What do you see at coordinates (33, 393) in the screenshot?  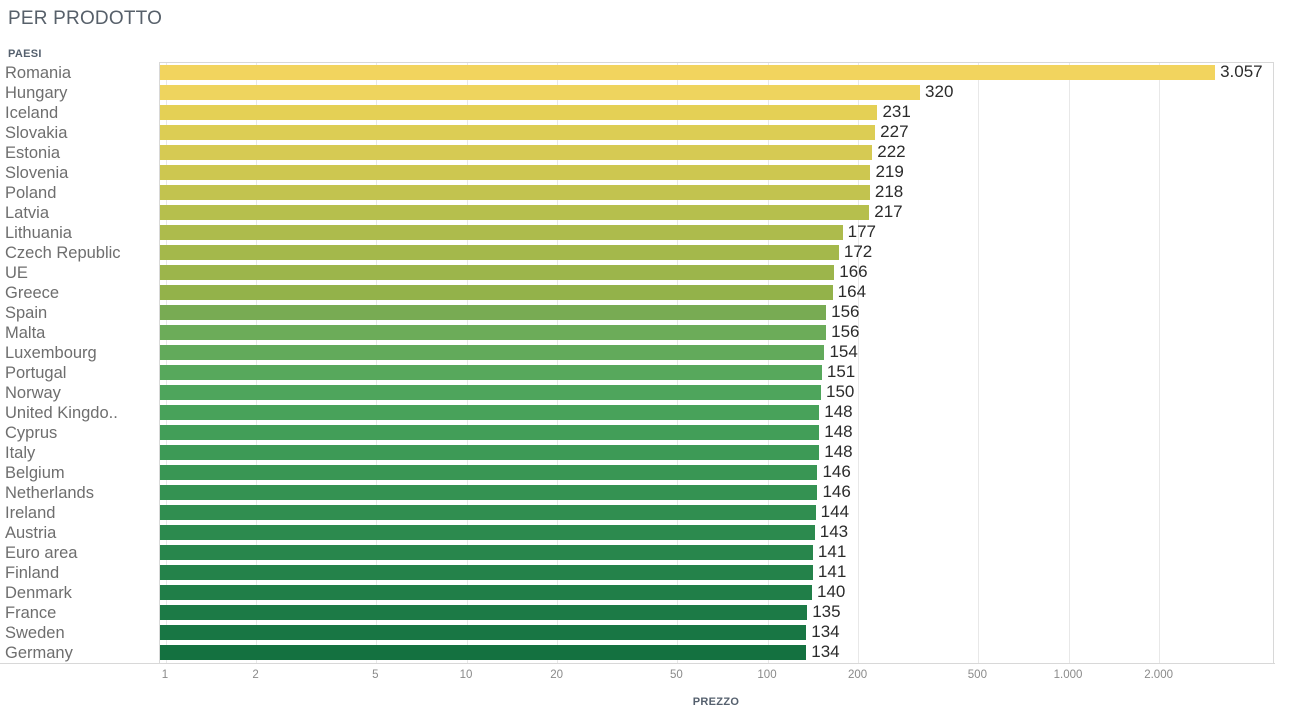 I see `category-label-text: Norway` at bounding box center [33, 393].